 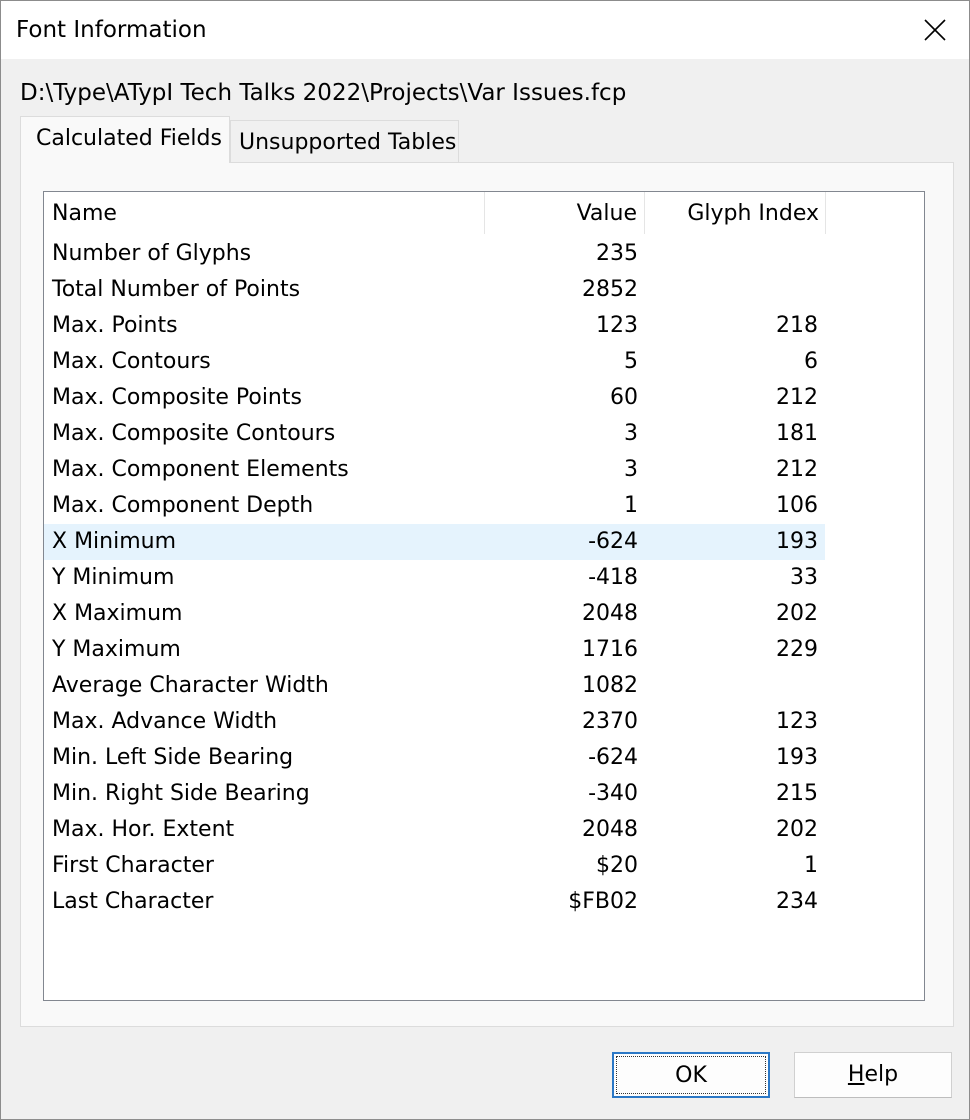 I want to click on tab-calculated-fields: Calculated Fields, so click(x=125, y=139).